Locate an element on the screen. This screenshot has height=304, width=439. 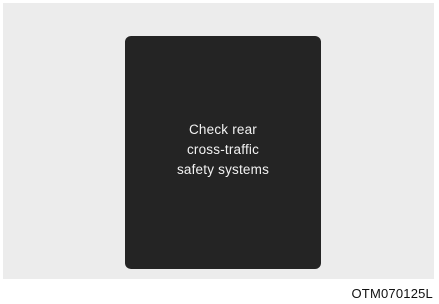
warning-message: Check rear cross-traffic safety systems is located at coordinates (223, 150).